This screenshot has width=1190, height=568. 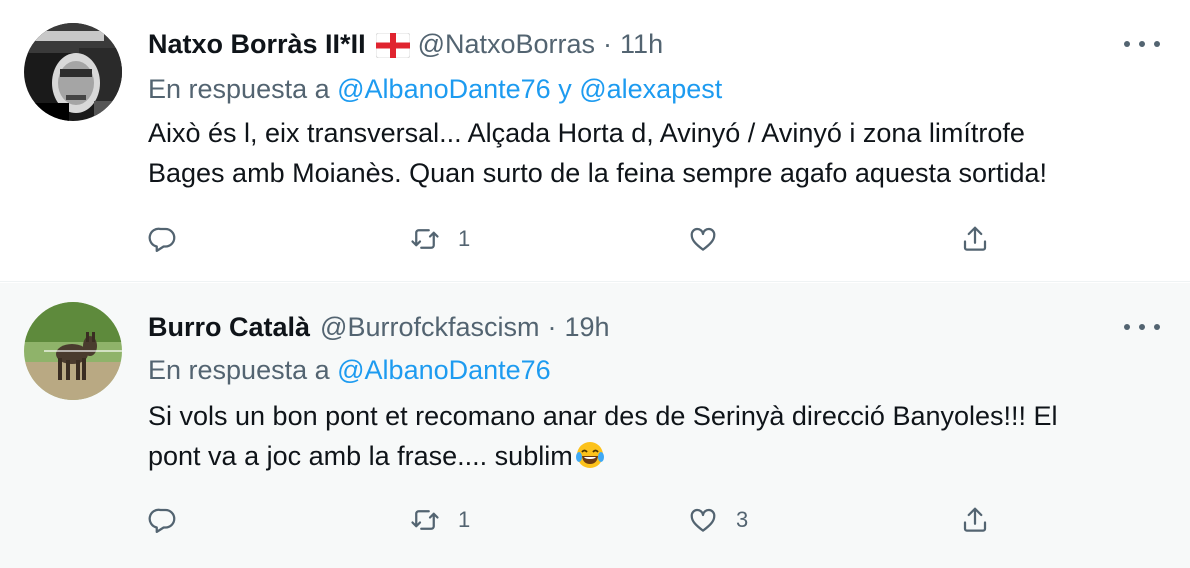 What do you see at coordinates (641, 44) in the screenshot?
I see `timestamp: 11h` at bounding box center [641, 44].